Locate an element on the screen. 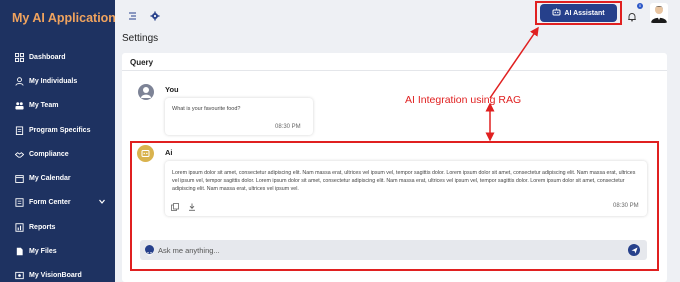  send-icon is located at coordinates (634, 250).